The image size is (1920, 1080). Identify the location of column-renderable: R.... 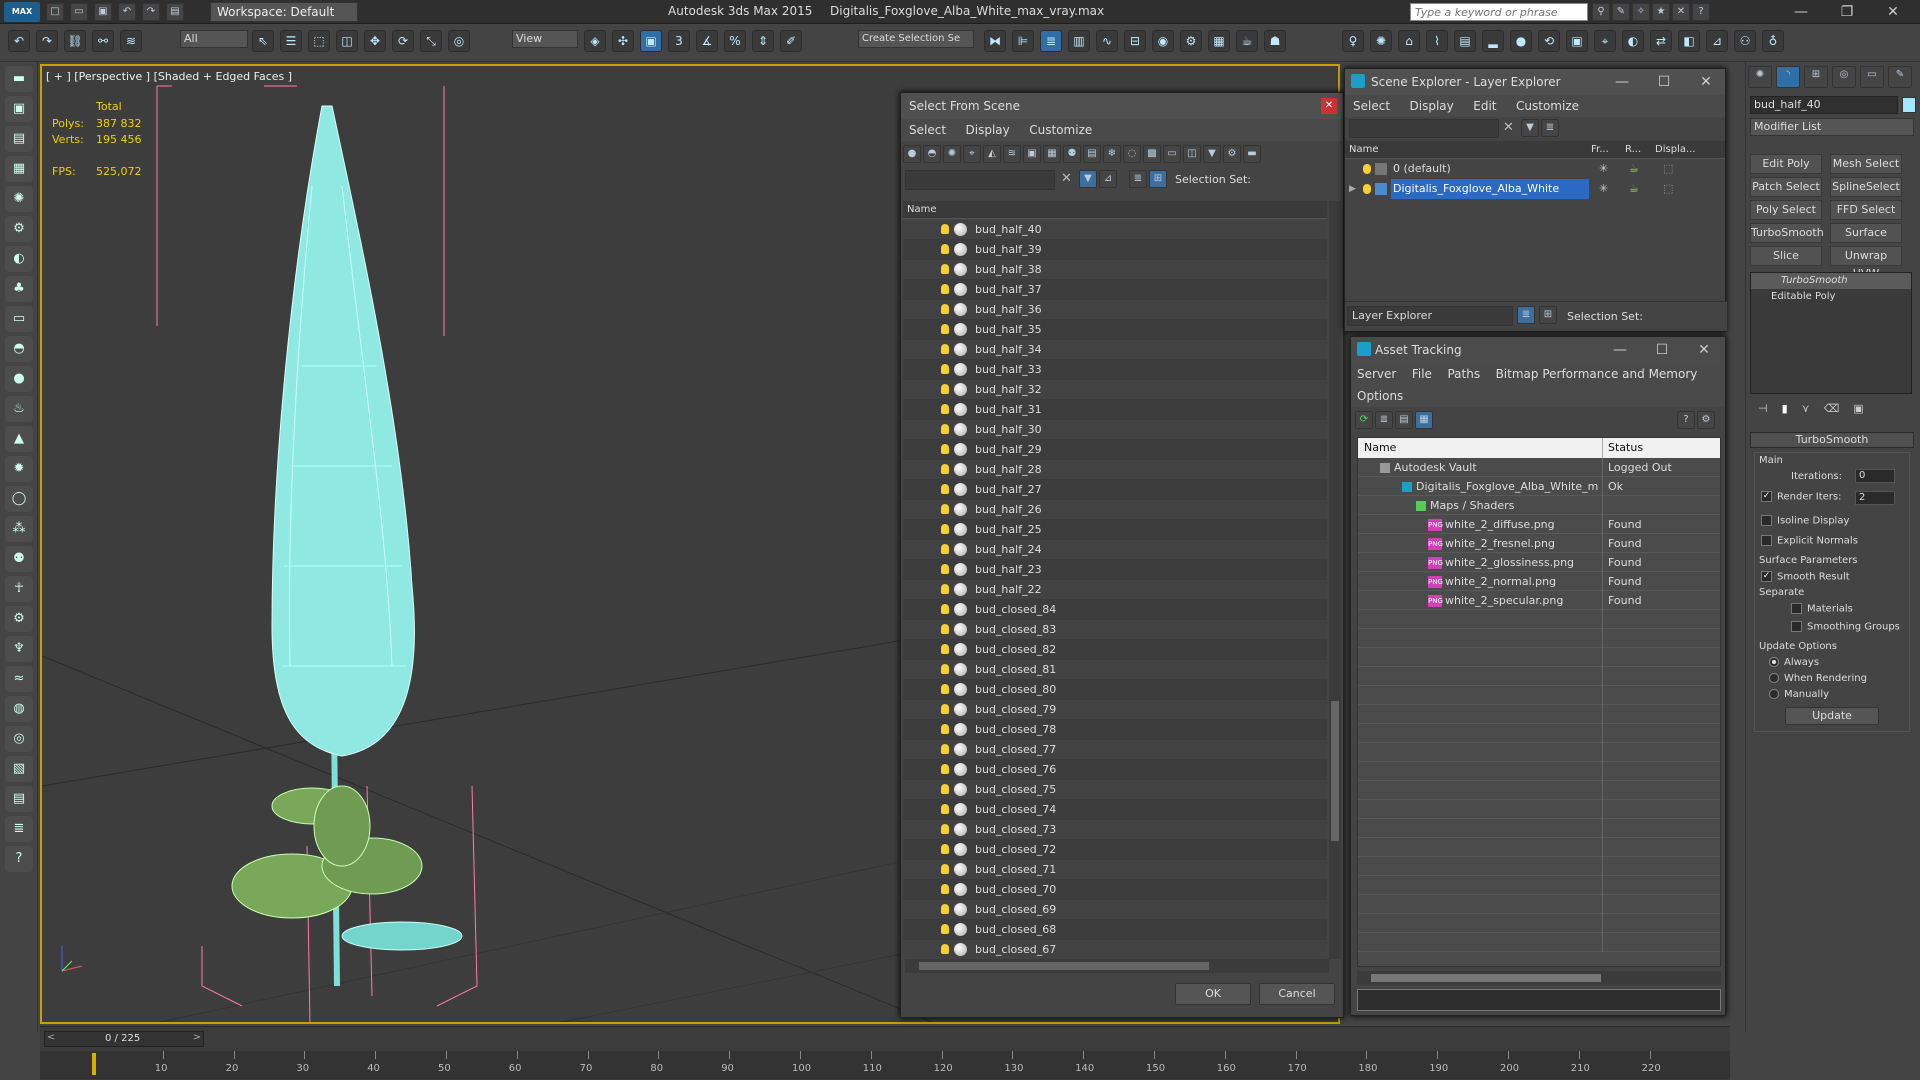
(1633, 150).